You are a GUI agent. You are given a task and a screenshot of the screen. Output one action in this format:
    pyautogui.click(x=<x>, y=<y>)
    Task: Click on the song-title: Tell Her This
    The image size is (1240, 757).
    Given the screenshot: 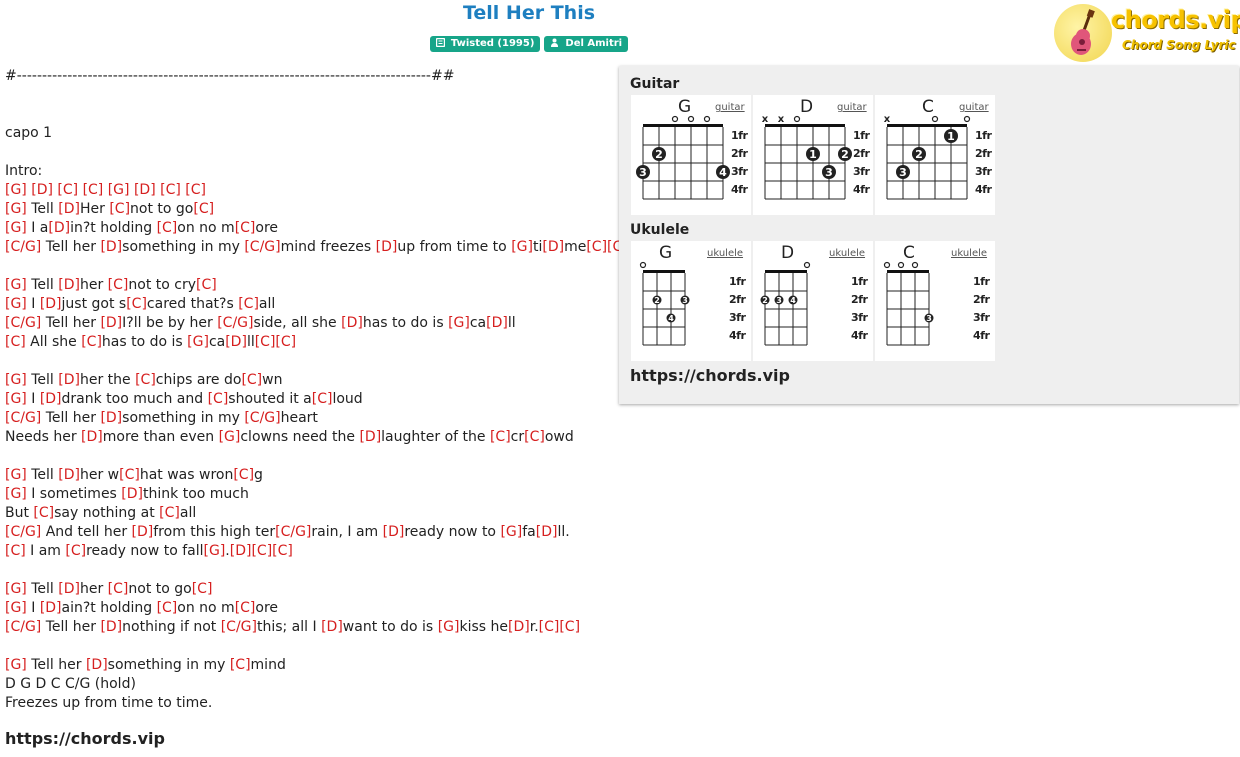 What is the action you would take?
    pyautogui.click(x=529, y=13)
    